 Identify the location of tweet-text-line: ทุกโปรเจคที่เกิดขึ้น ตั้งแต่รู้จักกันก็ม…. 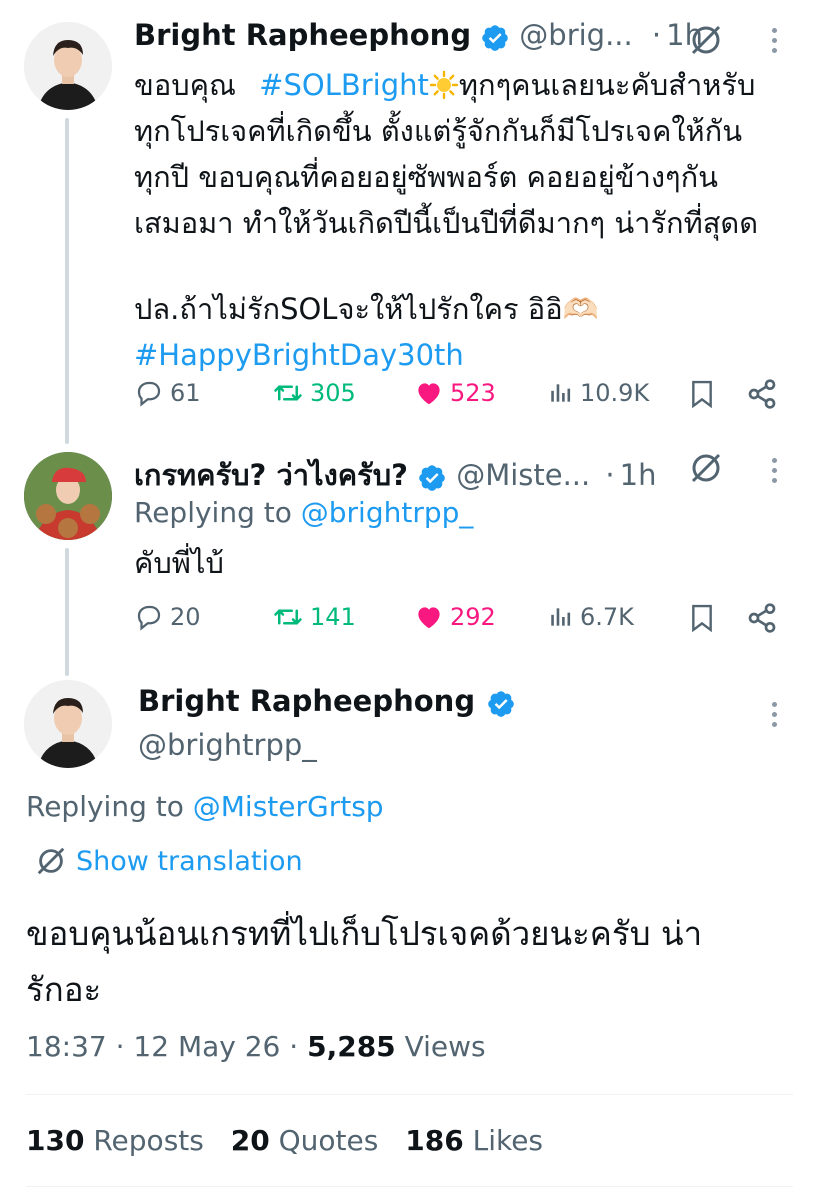
(438, 131).